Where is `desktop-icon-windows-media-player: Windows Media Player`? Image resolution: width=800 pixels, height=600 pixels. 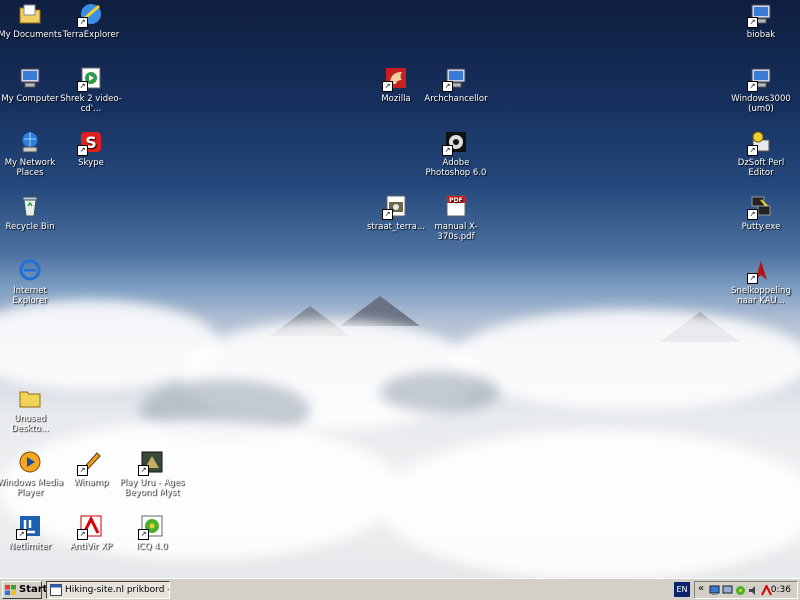 desktop-icon-windows-media-player: Windows Media Player is located at coordinates (32, 474).